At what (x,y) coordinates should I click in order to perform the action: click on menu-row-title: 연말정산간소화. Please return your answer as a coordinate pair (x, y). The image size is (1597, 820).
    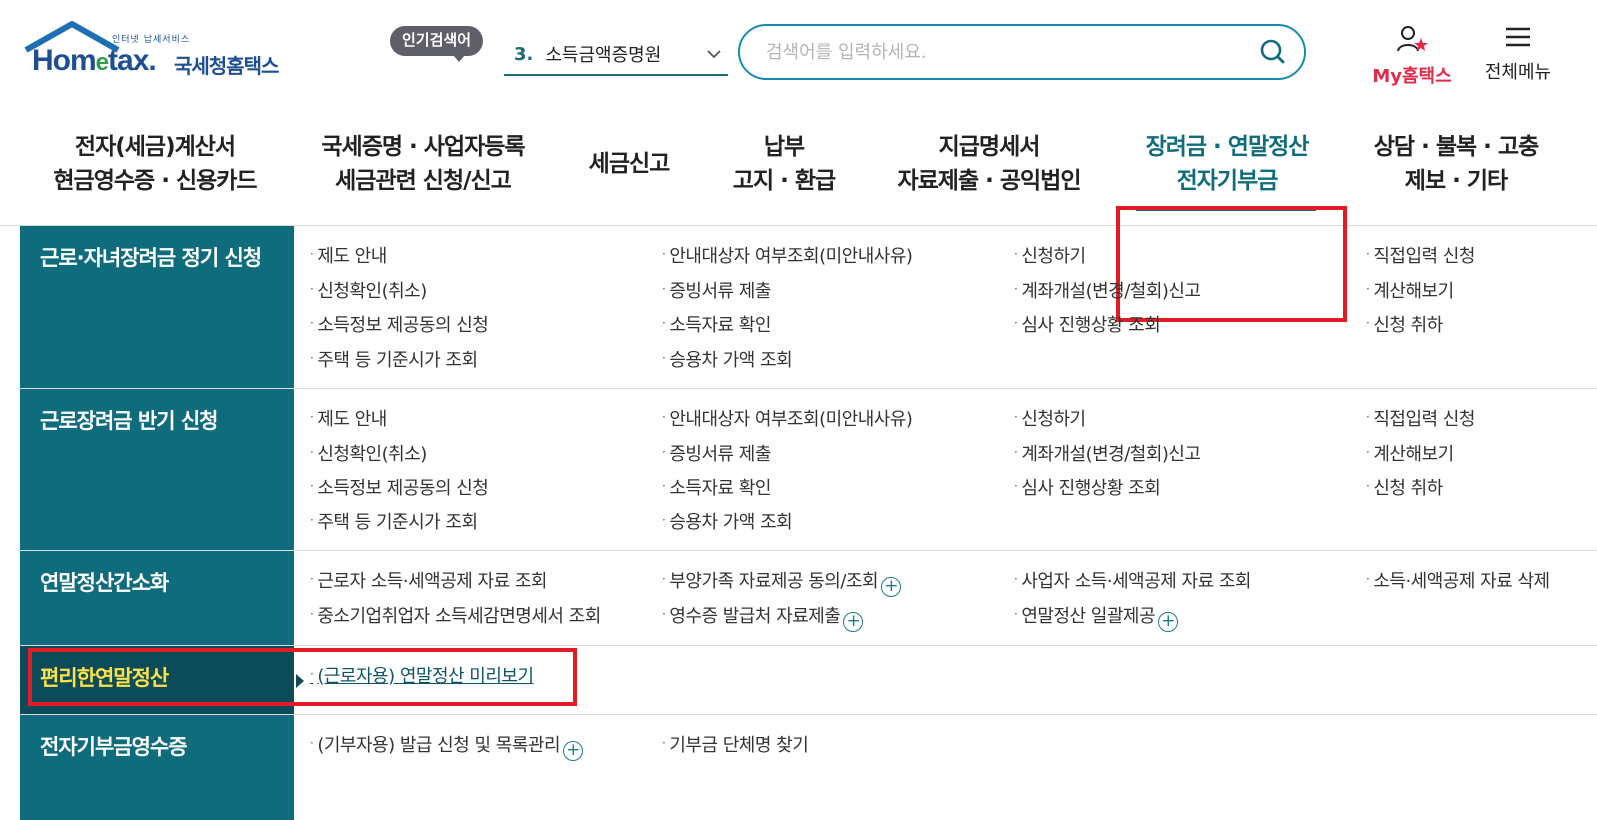
    Looking at the image, I should click on (157, 598).